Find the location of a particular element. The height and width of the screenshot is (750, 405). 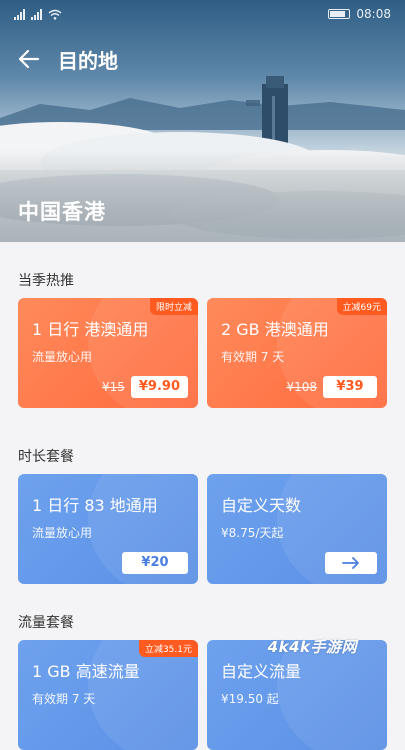

battery-icon is located at coordinates (339, 14).